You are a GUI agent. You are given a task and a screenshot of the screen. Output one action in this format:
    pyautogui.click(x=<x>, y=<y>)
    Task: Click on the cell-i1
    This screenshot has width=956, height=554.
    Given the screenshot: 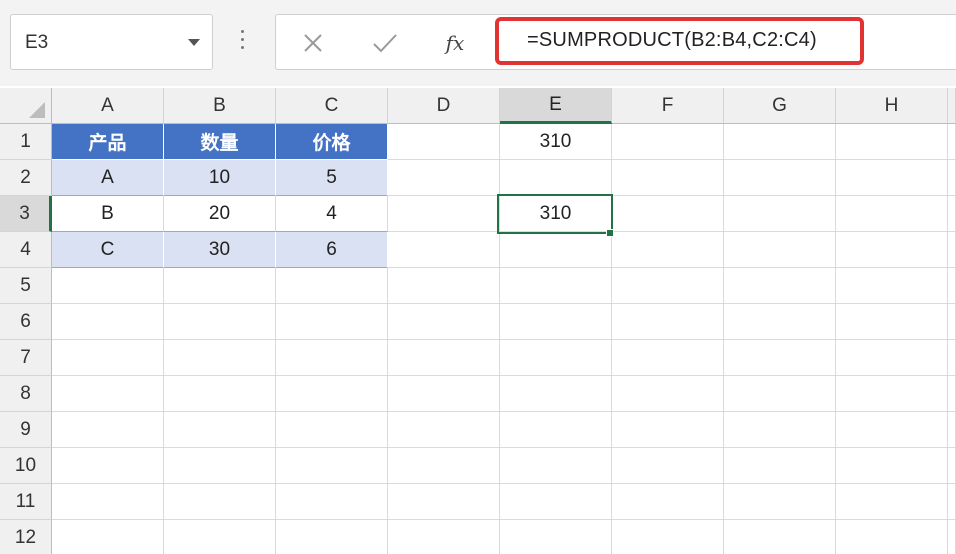 What is the action you would take?
    pyautogui.click(x=952, y=142)
    